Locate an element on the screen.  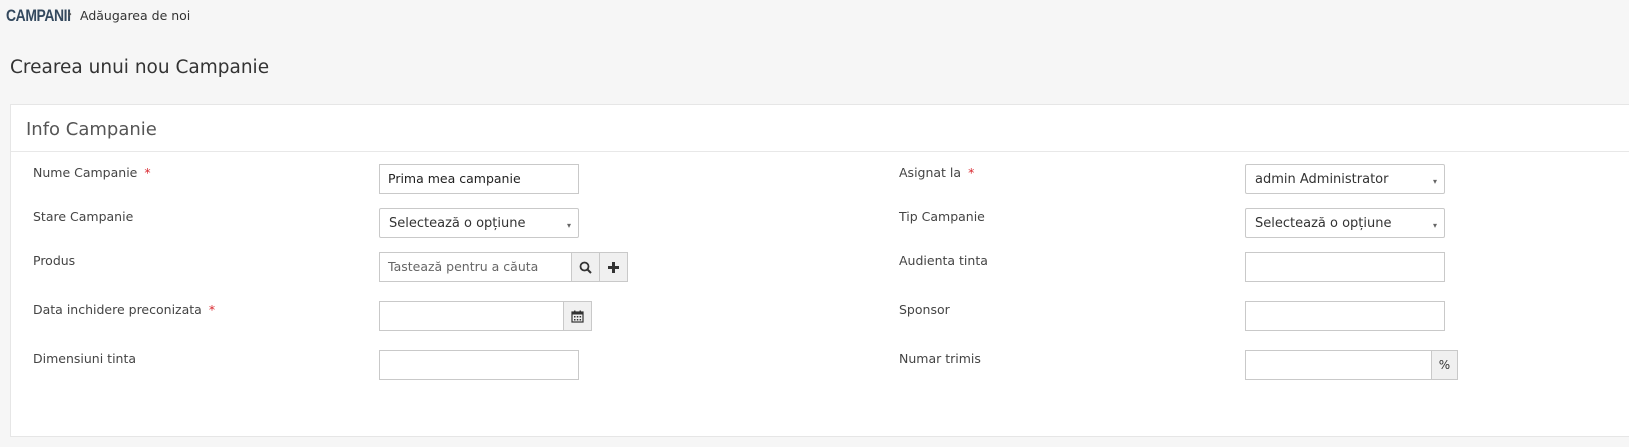
data-inchidere-input is located at coordinates (471, 316).